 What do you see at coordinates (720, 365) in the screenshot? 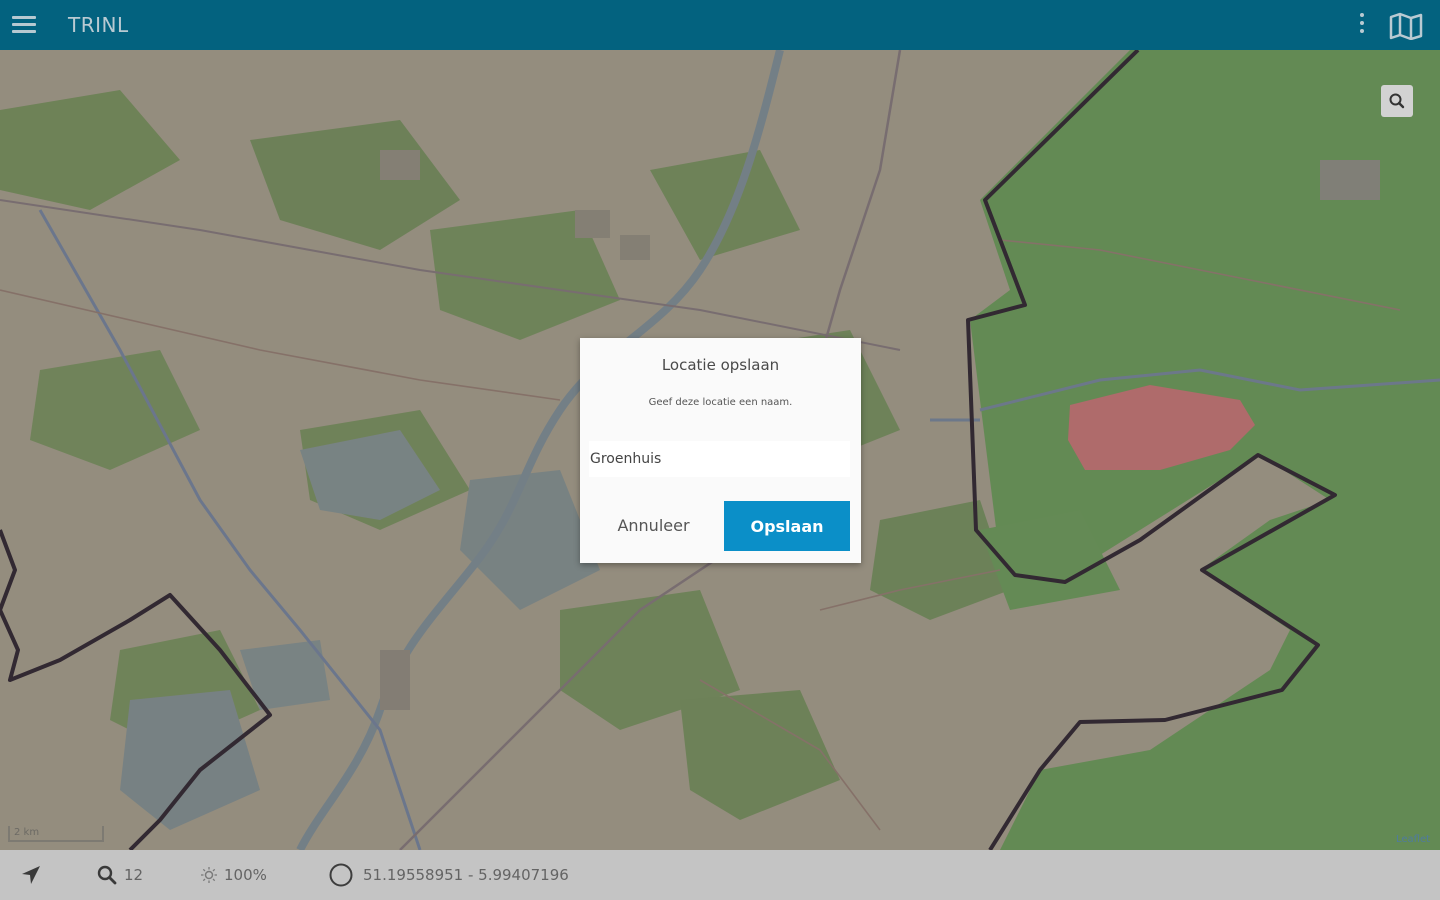
I see `dialog-title: Locatie opslaan` at bounding box center [720, 365].